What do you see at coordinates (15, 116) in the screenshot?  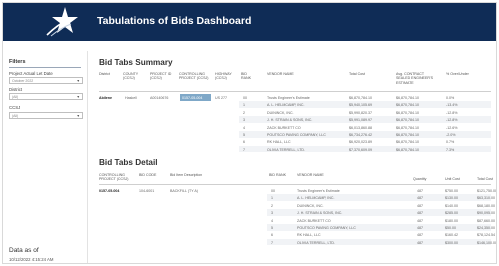 I see `ccsj-value: (All)` at bounding box center [15, 116].